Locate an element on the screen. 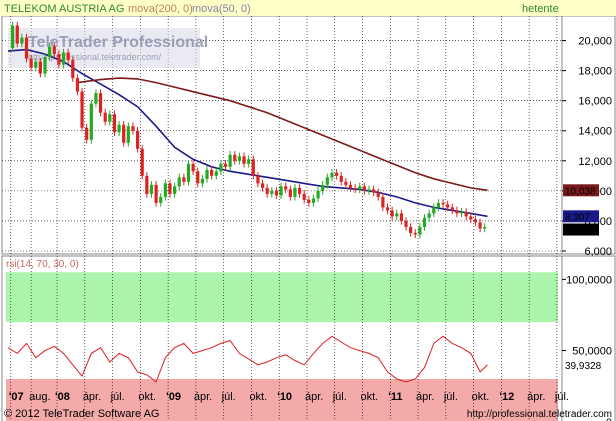  x-tick-label: '09 is located at coordinates (173, 397).